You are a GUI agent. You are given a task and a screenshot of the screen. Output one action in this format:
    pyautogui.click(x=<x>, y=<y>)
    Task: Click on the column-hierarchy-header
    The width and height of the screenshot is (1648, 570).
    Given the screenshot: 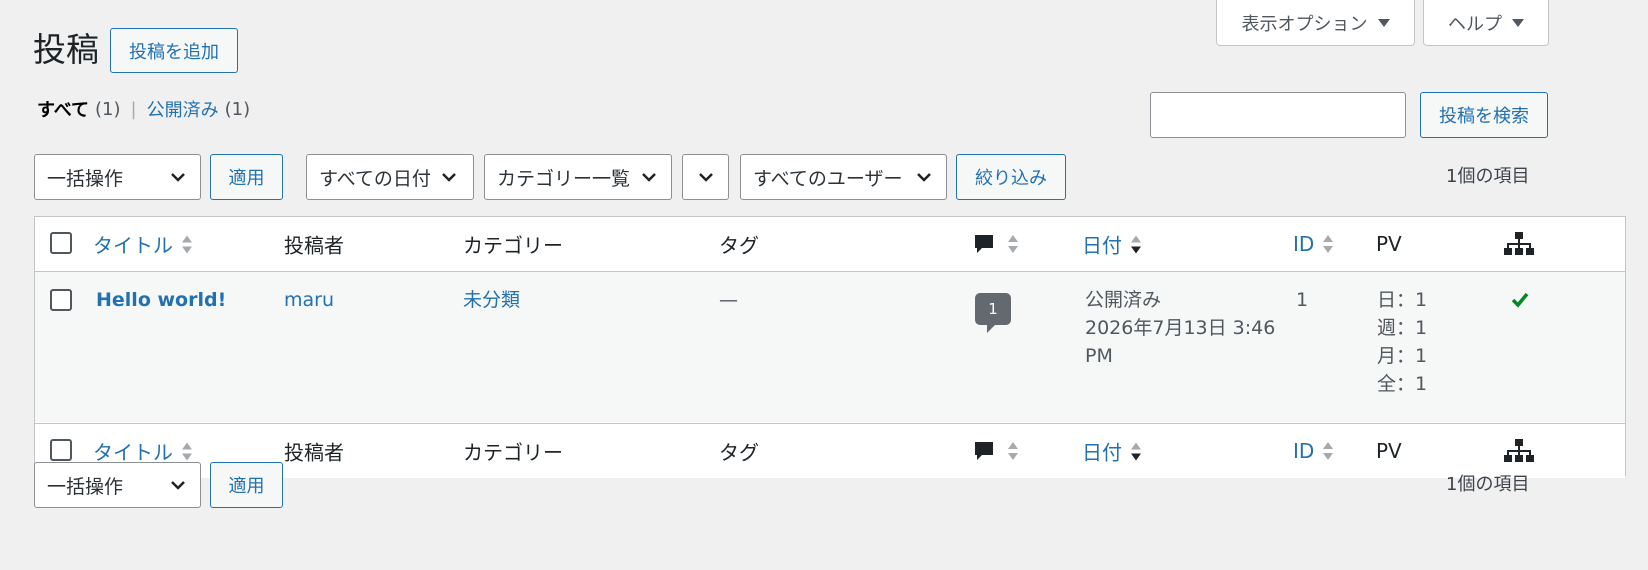 What is the action you would take?
    pyautogui.click(x=1519, y=244)
    